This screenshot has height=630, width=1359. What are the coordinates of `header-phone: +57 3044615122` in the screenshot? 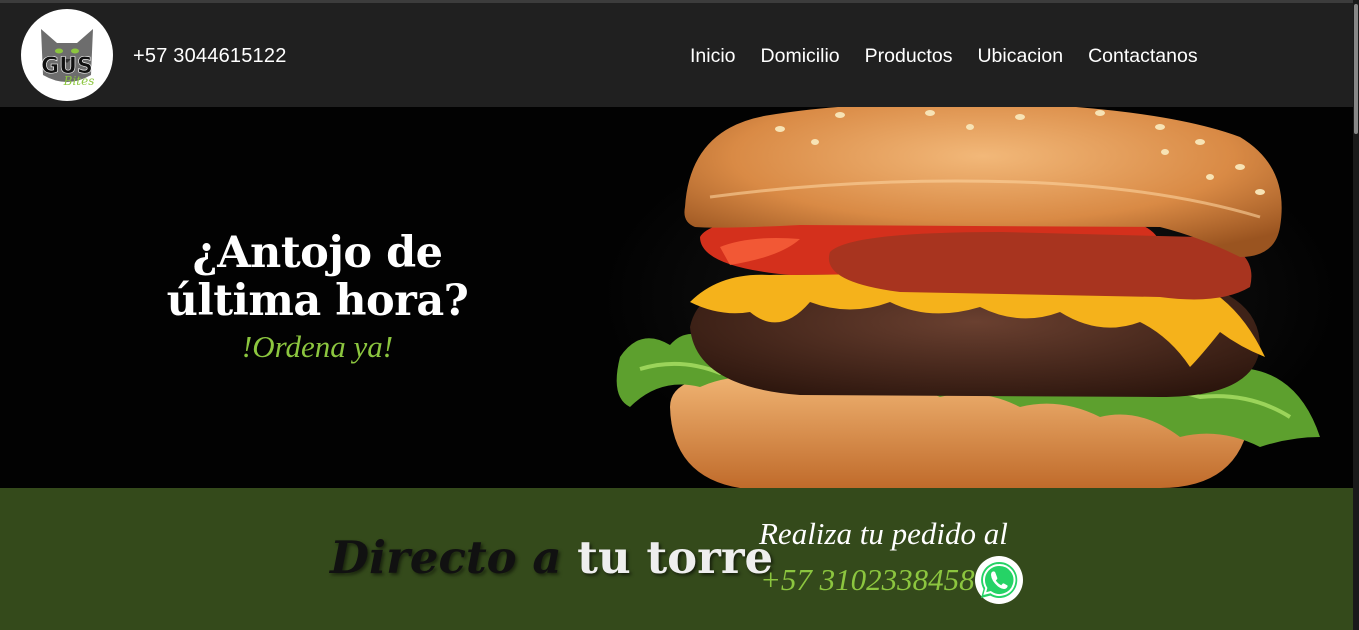 It's located at (210, 56).